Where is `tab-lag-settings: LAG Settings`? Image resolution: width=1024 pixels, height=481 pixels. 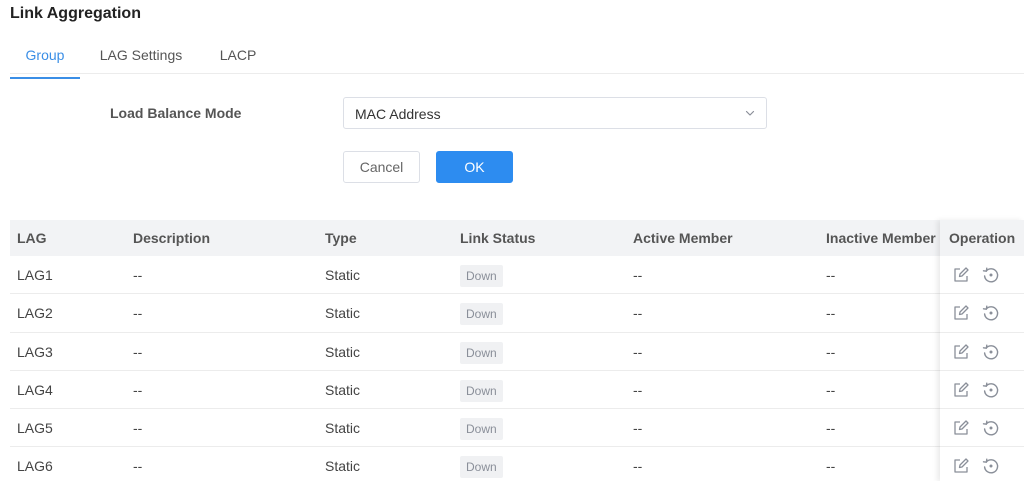 tab-lag-settings: LAG Settings is located at coordinates (141, 60).